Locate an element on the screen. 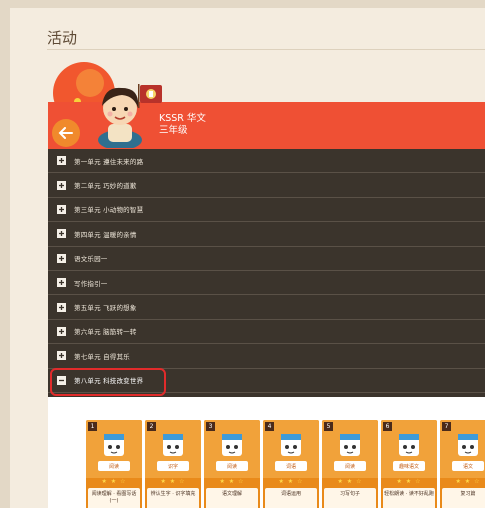 Image resolution: width=485 pixels, height=508 pixels. card-title: 词语运用 is located at coordinates (291, 498).